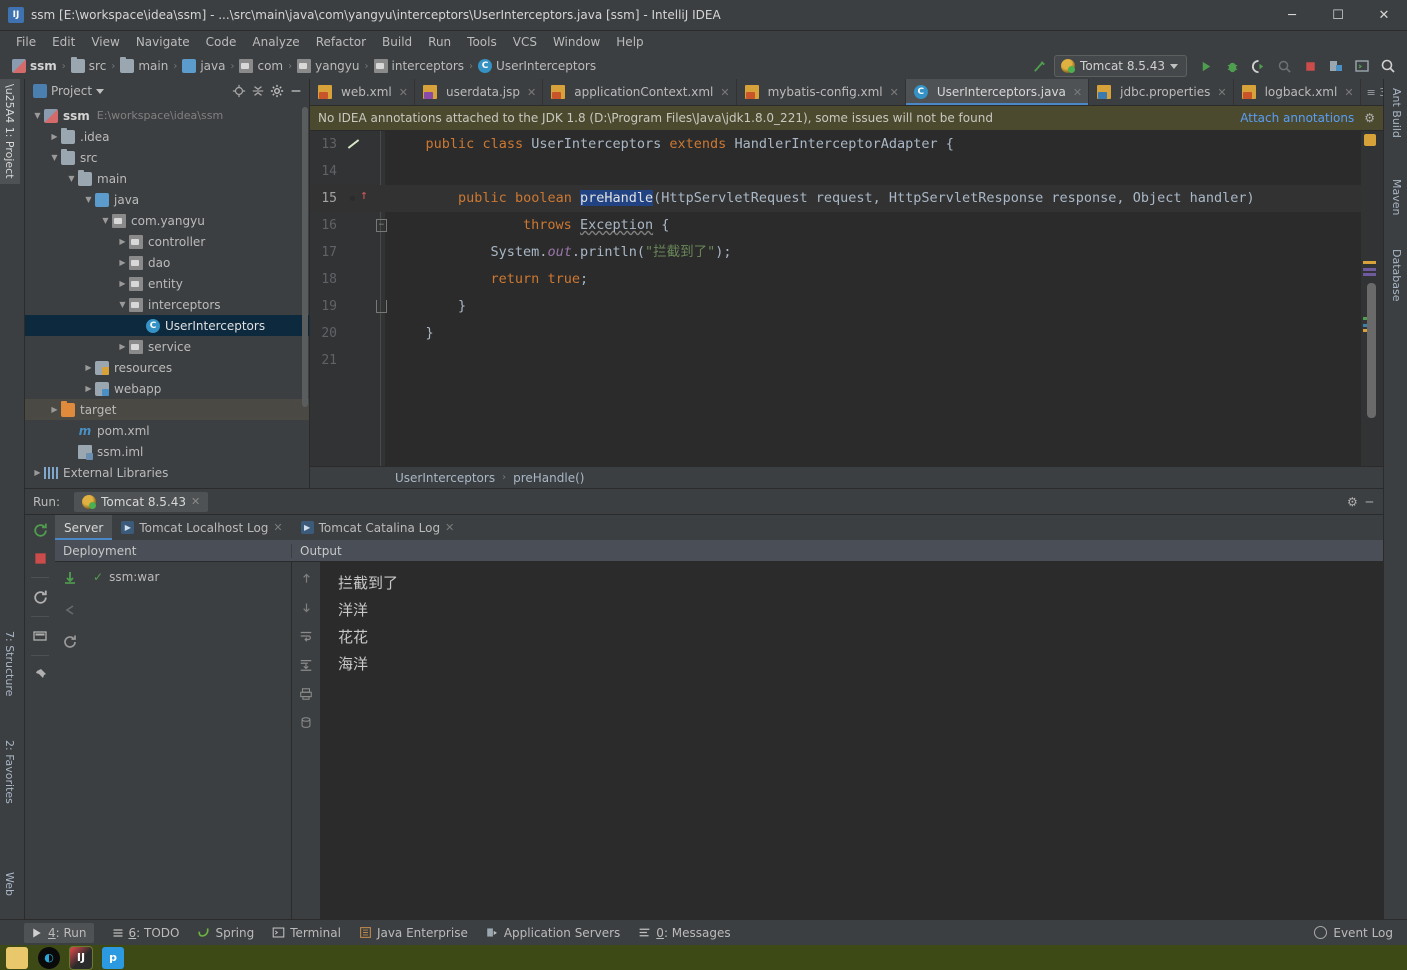  I want to click on editor-tab-web-xml: web.xml ✕, so click(362, 92).